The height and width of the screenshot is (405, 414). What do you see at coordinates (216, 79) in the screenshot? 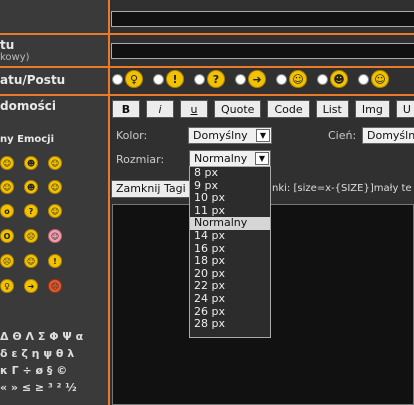
I see `question-icon: ?` at bounding box center [216, 79].